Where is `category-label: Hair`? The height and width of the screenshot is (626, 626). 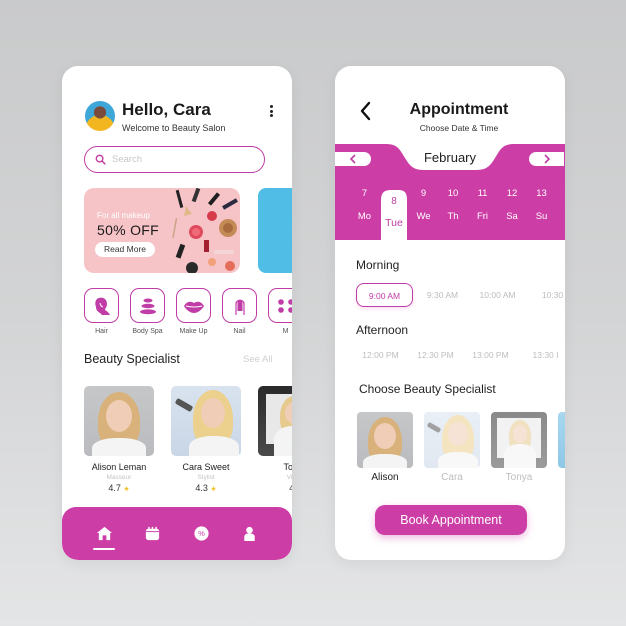 category-label: Hair is located at coordinates (101, 331).